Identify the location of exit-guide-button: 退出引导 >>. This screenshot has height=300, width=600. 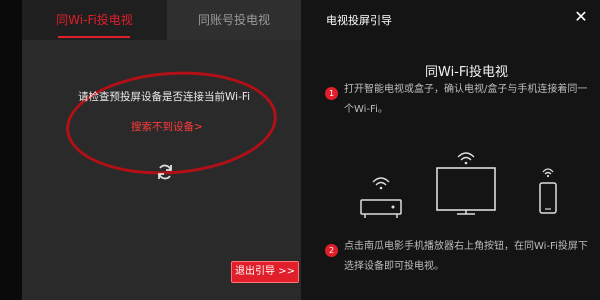
(265, 272).